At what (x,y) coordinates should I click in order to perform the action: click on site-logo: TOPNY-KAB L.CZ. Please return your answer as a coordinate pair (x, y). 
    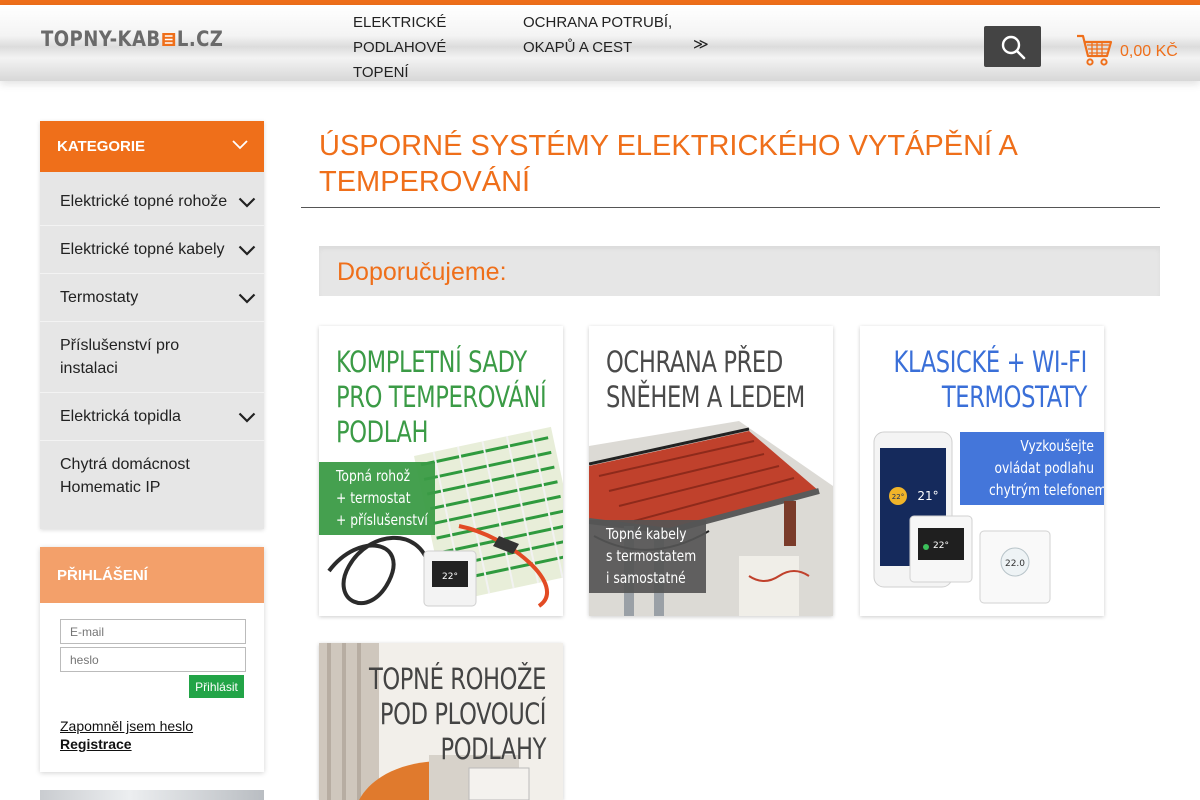
    Looking at the image, I should click on (132, 39).